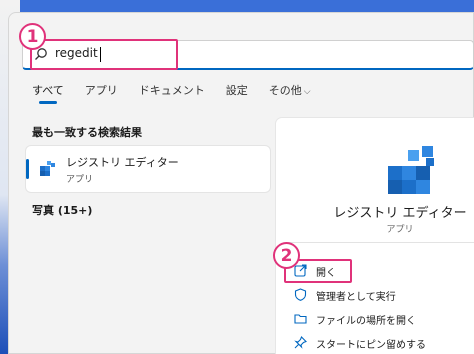 The height and width of the screenshot is (354, 474). Describe the element at coordinates (285, 90) in the screenshot. I see `tab-more-label: その他` at that location.